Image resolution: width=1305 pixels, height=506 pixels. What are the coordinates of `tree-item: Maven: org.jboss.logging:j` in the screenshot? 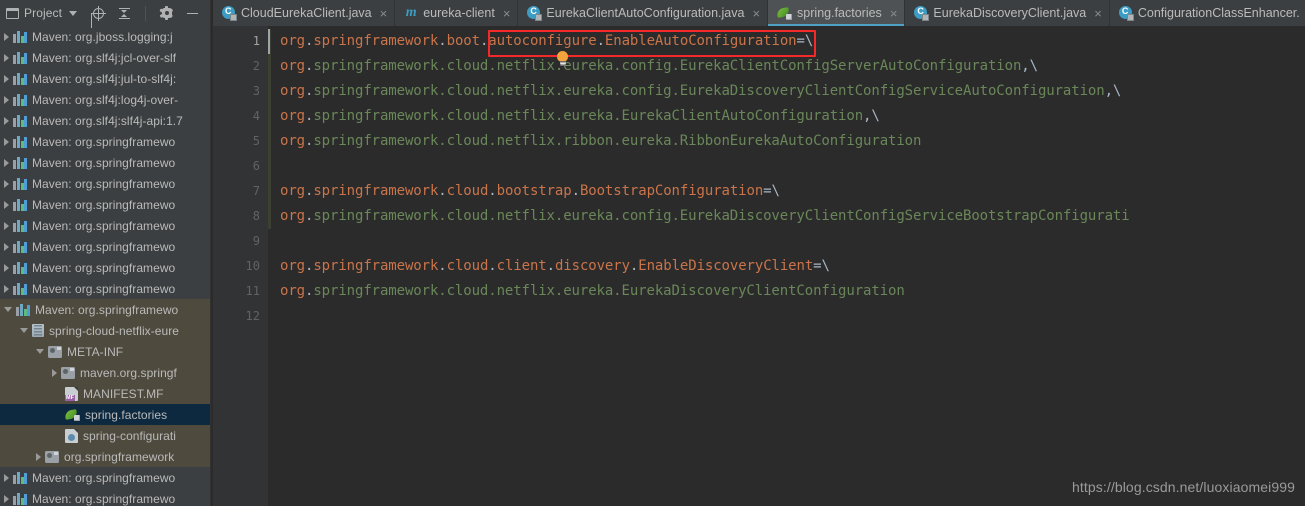 It's located at (105, 36).